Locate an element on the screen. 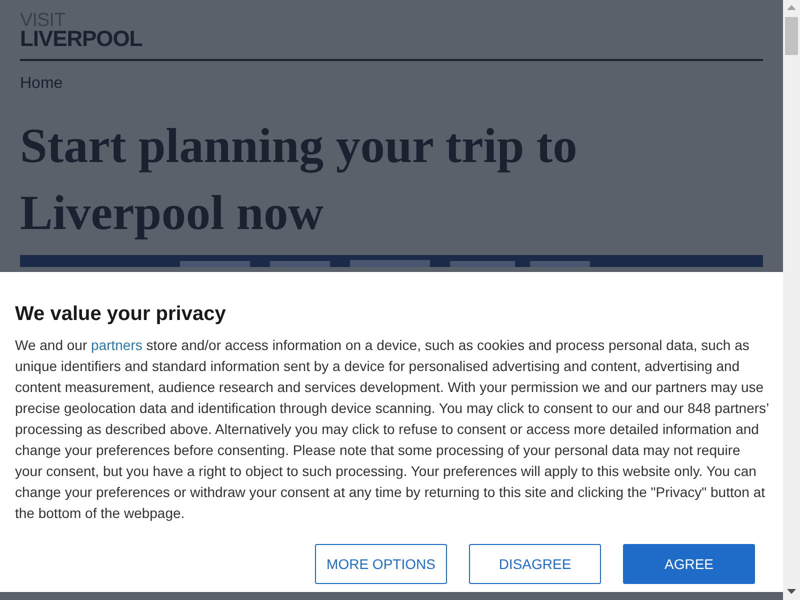 The width and height of the screenshot is (800, 600). scrollbar is located at coordinates (791, 300).